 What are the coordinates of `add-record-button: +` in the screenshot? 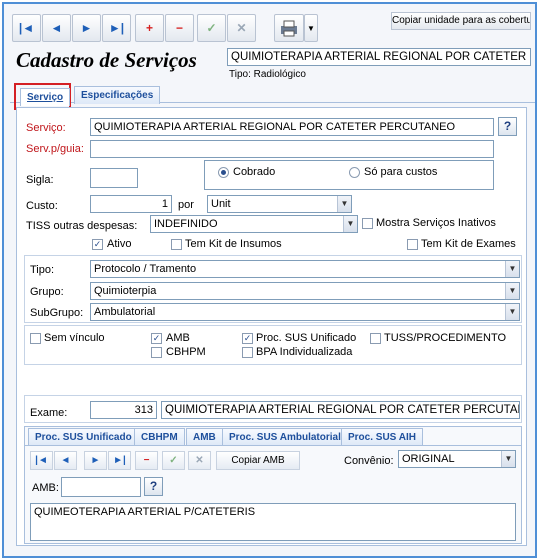 It's located at (149, 28).